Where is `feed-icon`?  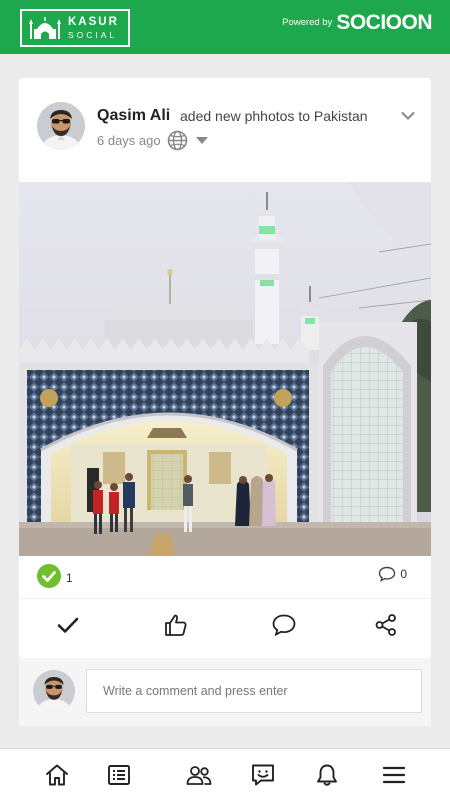
feed-icon is located at coordinates (119, 775).